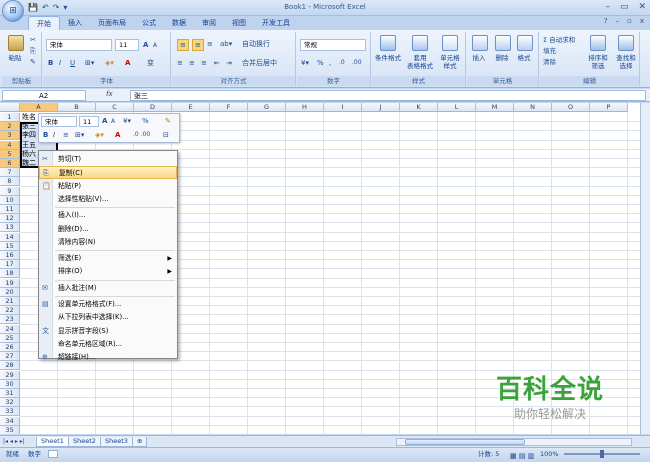 The height and width of the screenshot is (462, 650). I want to click on comma-button: ,, so click(330, 63).